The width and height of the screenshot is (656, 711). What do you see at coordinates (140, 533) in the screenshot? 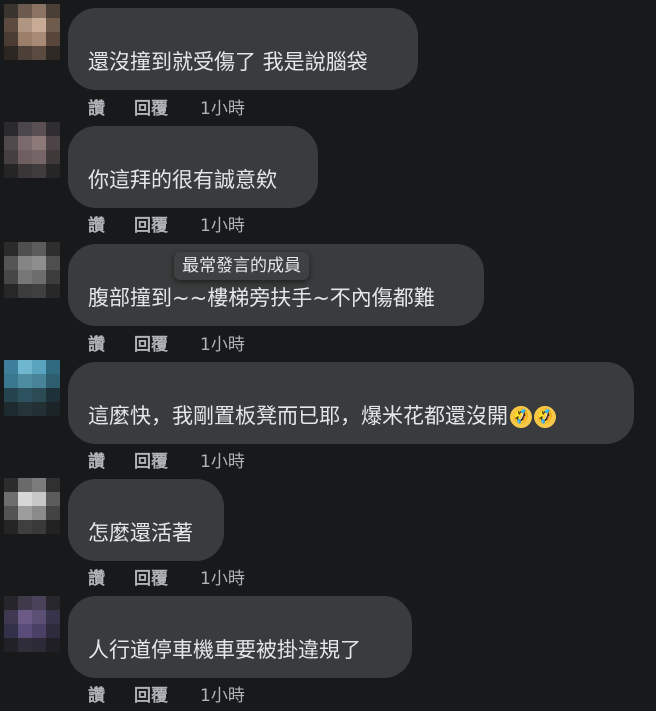
I see `comment-text: 怎麼還活著` at bounding box center [140, 533].